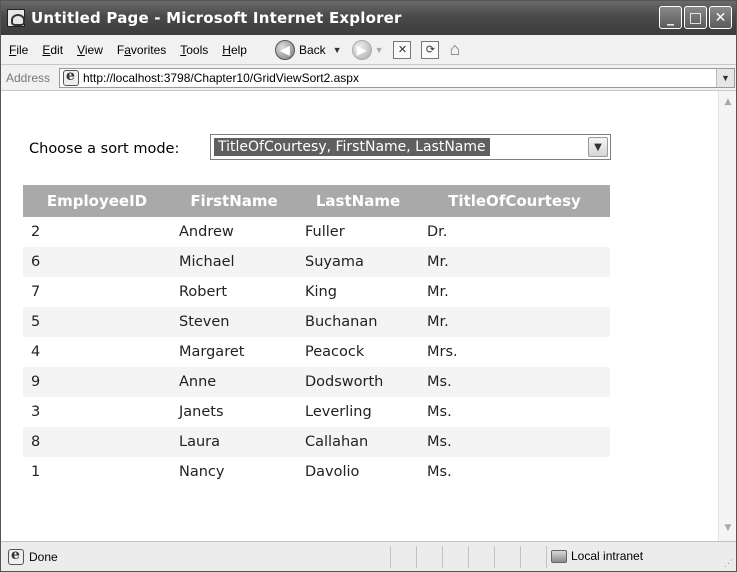 The image size is (737, 572). Describe the element at coordinates (16, 18) in the screenshot. I see `ie-page-icon` at that location.